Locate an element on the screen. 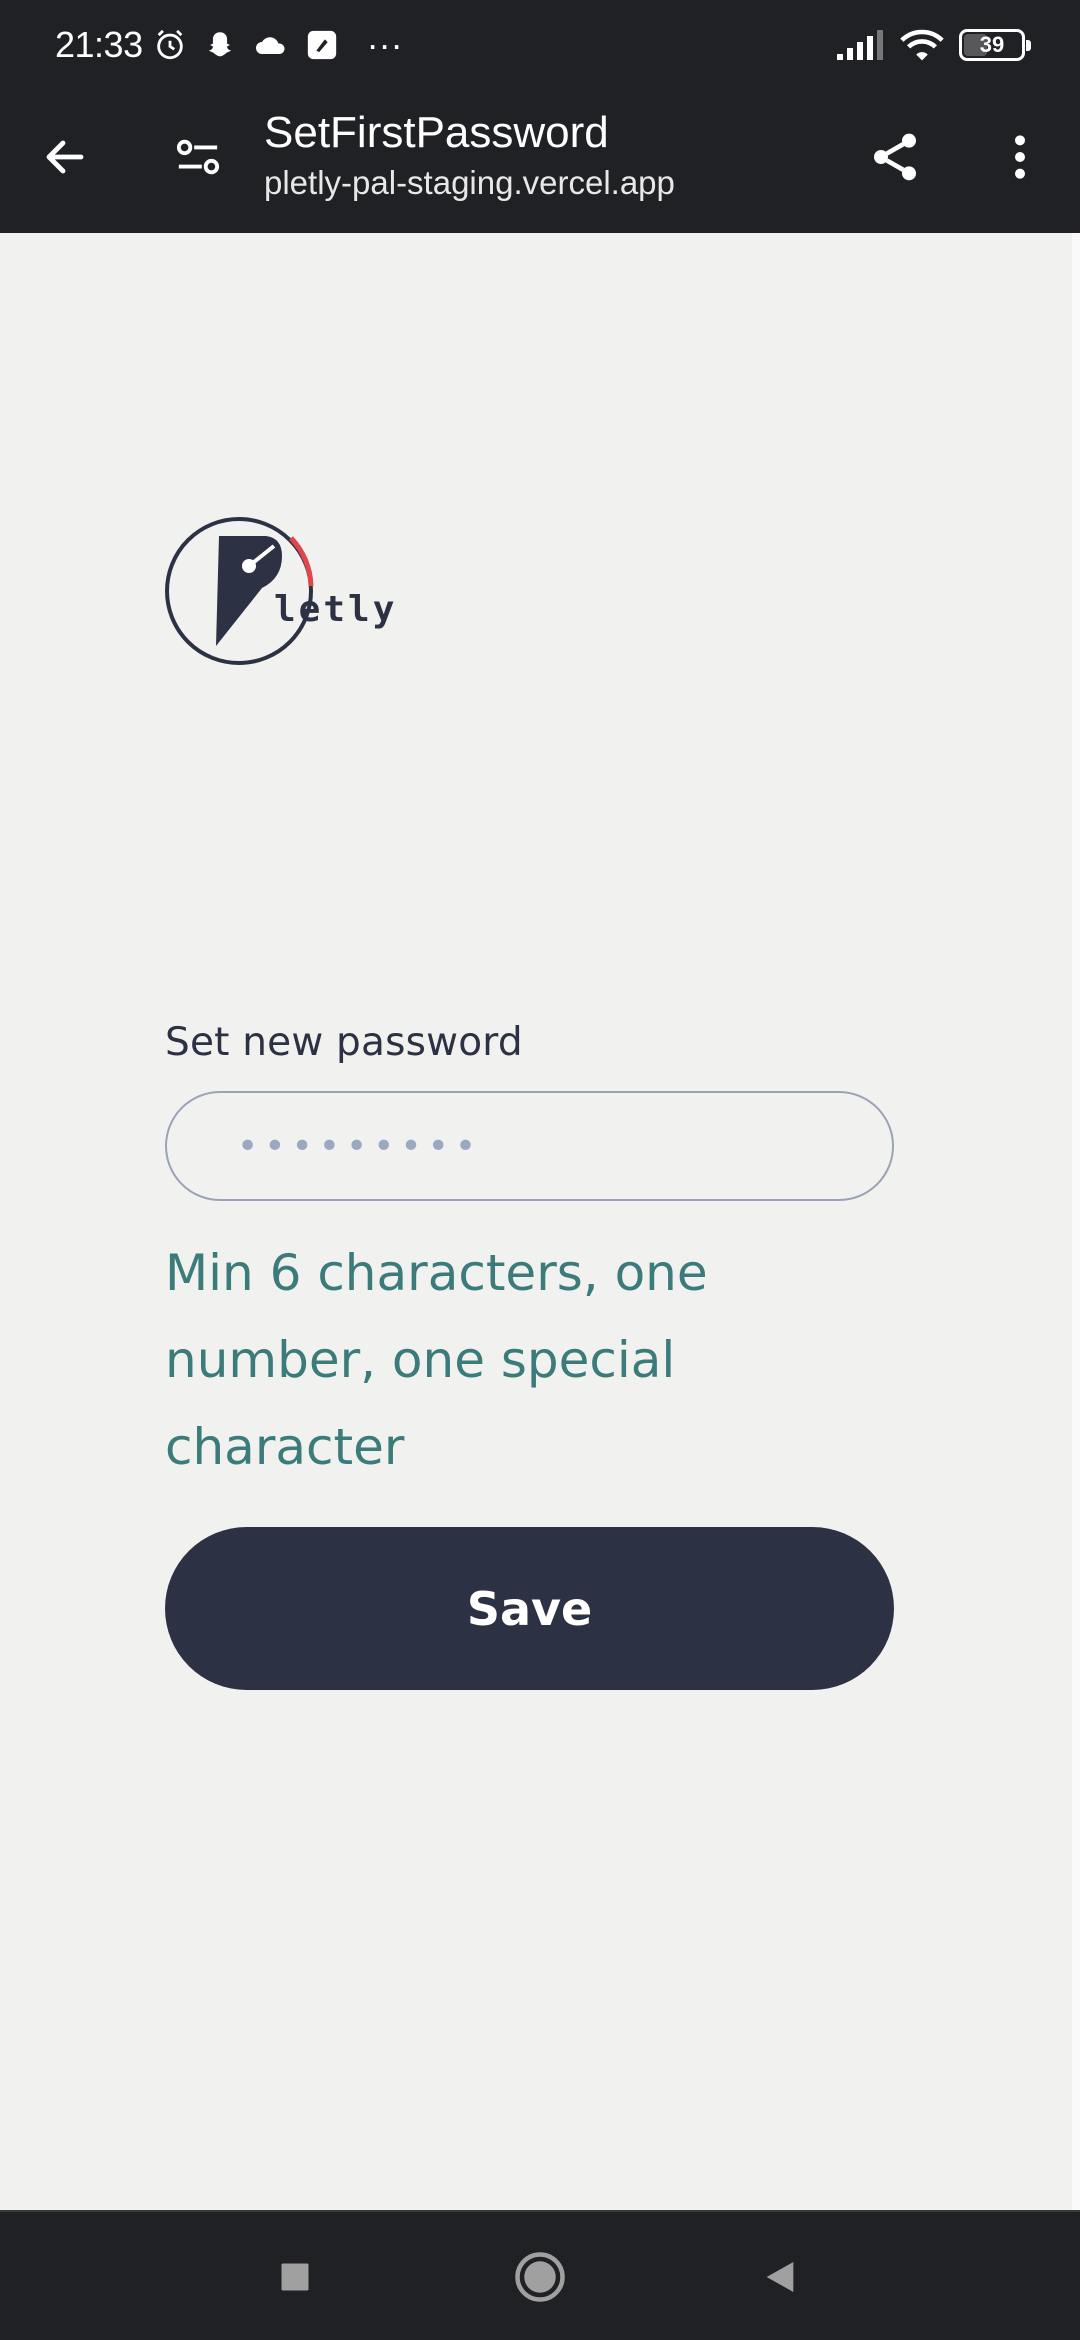  overflow-dots: ··· is located at coordinates (384, 44).